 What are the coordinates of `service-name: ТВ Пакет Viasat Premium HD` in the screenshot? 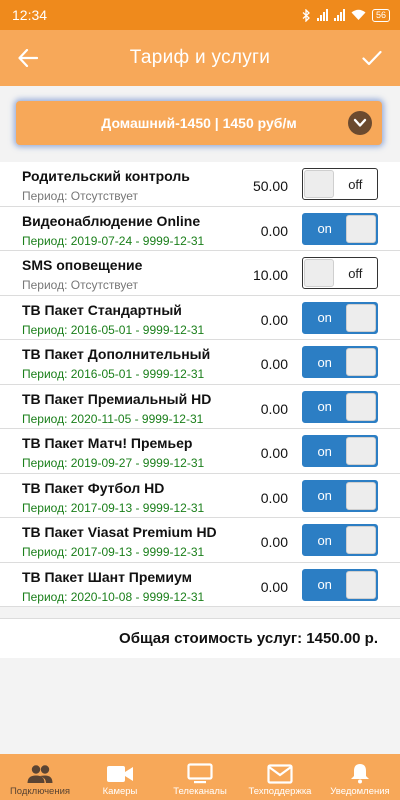 It's located at (119, 532).